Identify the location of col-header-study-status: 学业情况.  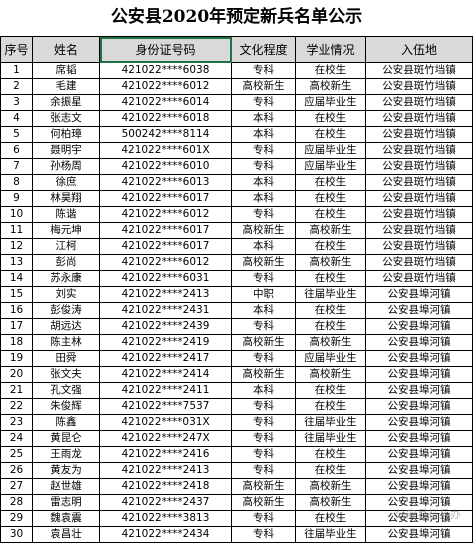
(330, 49).